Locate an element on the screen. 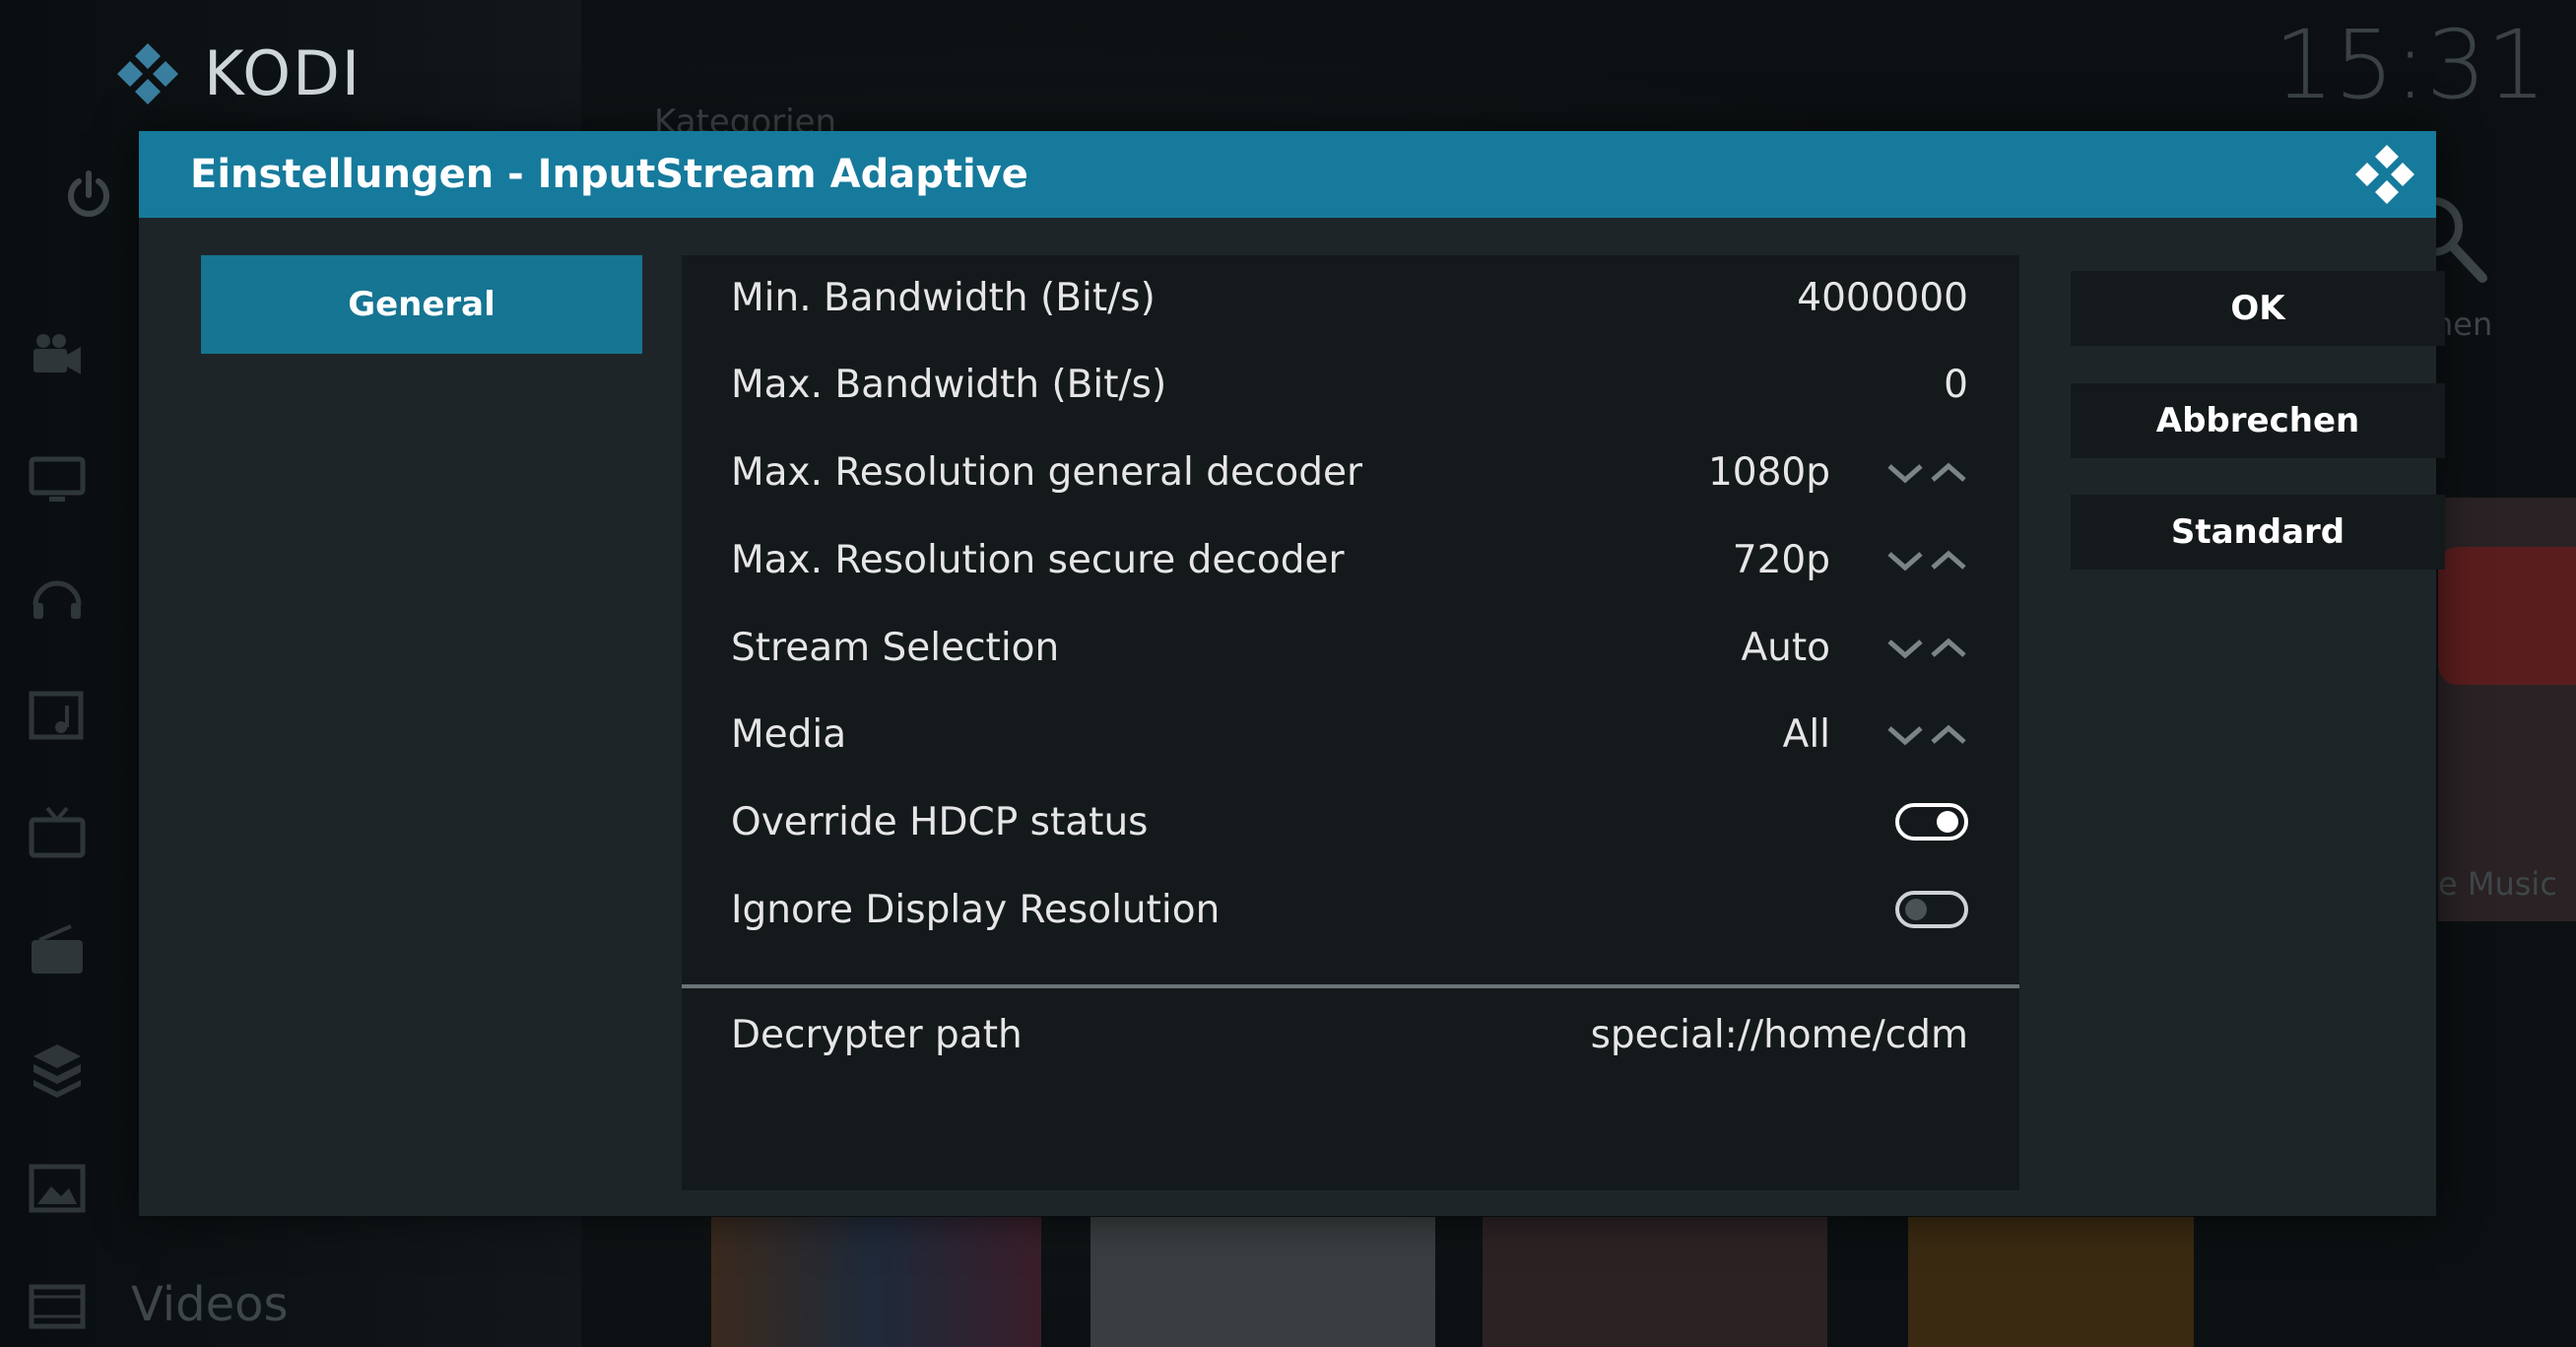  default-button: Standard is located at coordinates (2258, 532).